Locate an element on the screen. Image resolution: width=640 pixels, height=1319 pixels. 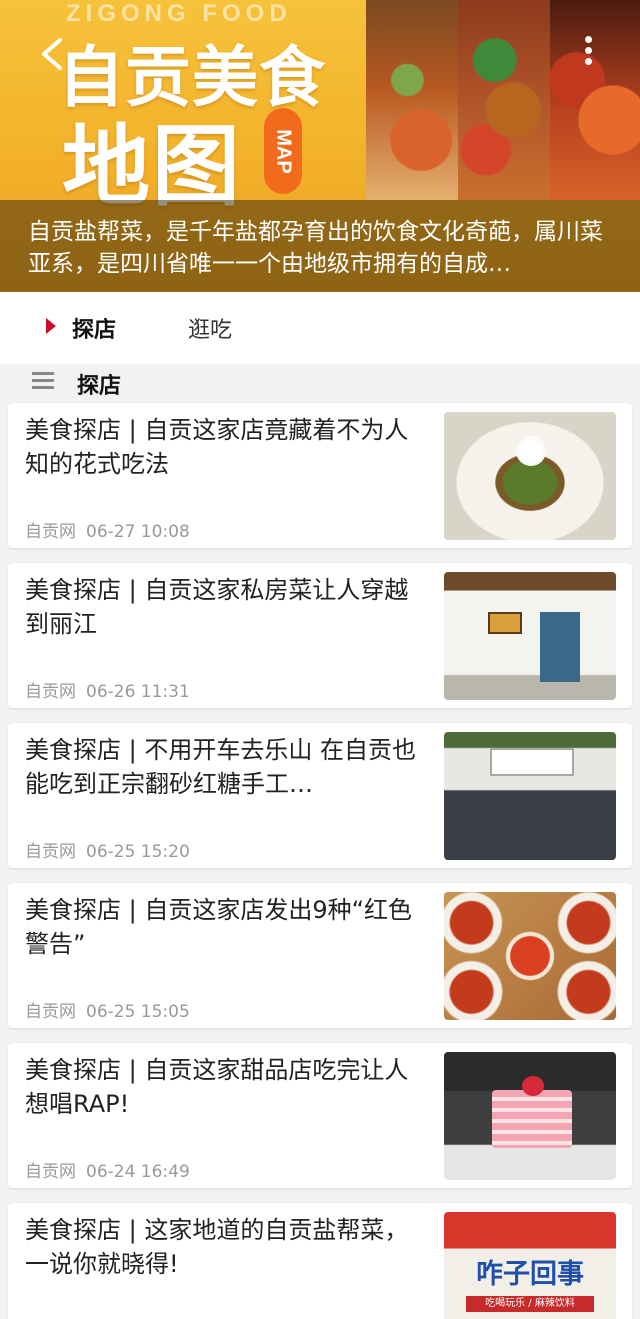
article-title: 美食探店 | 自贡这家甜品店吃完让人想唱RAP! is located at coordinates (217, 1087).